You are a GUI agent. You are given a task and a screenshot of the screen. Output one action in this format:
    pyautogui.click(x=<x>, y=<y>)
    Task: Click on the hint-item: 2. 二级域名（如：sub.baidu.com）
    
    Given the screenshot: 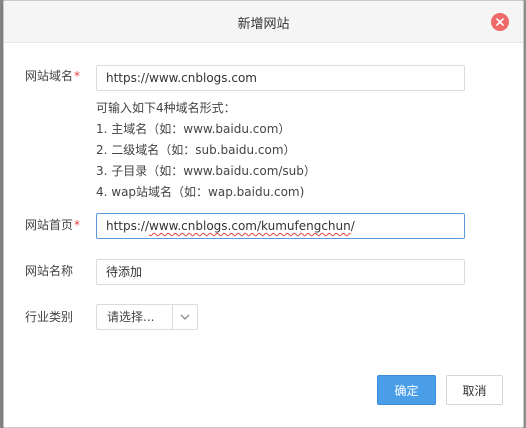 What is the action you would take?
    pyautogui.click(x=196, y=150)
    